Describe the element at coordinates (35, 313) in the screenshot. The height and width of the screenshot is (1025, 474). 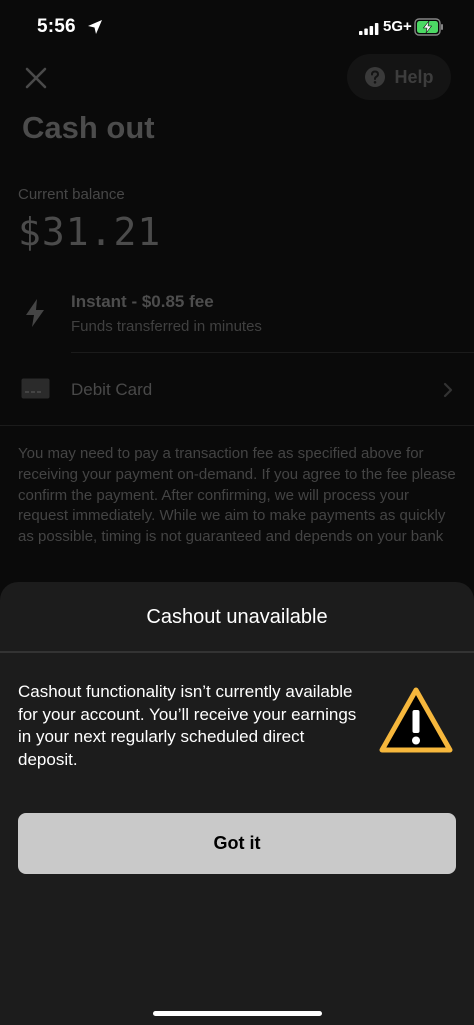
I see `bolt-icon` at that location.